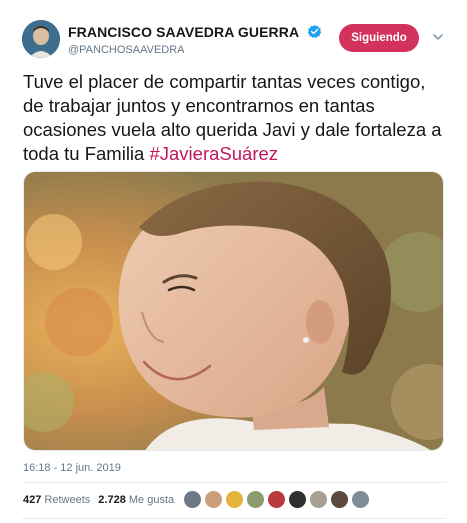 The width and height of the screenshot is (467, 523). I want to click on likers-avatars, so click(277, 501).